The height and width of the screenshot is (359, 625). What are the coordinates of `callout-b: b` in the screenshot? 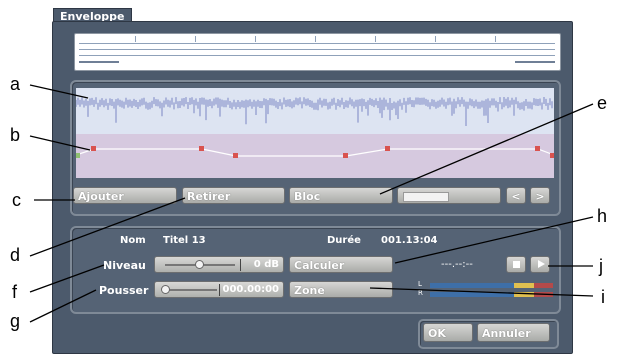 It's located at (15, 135).